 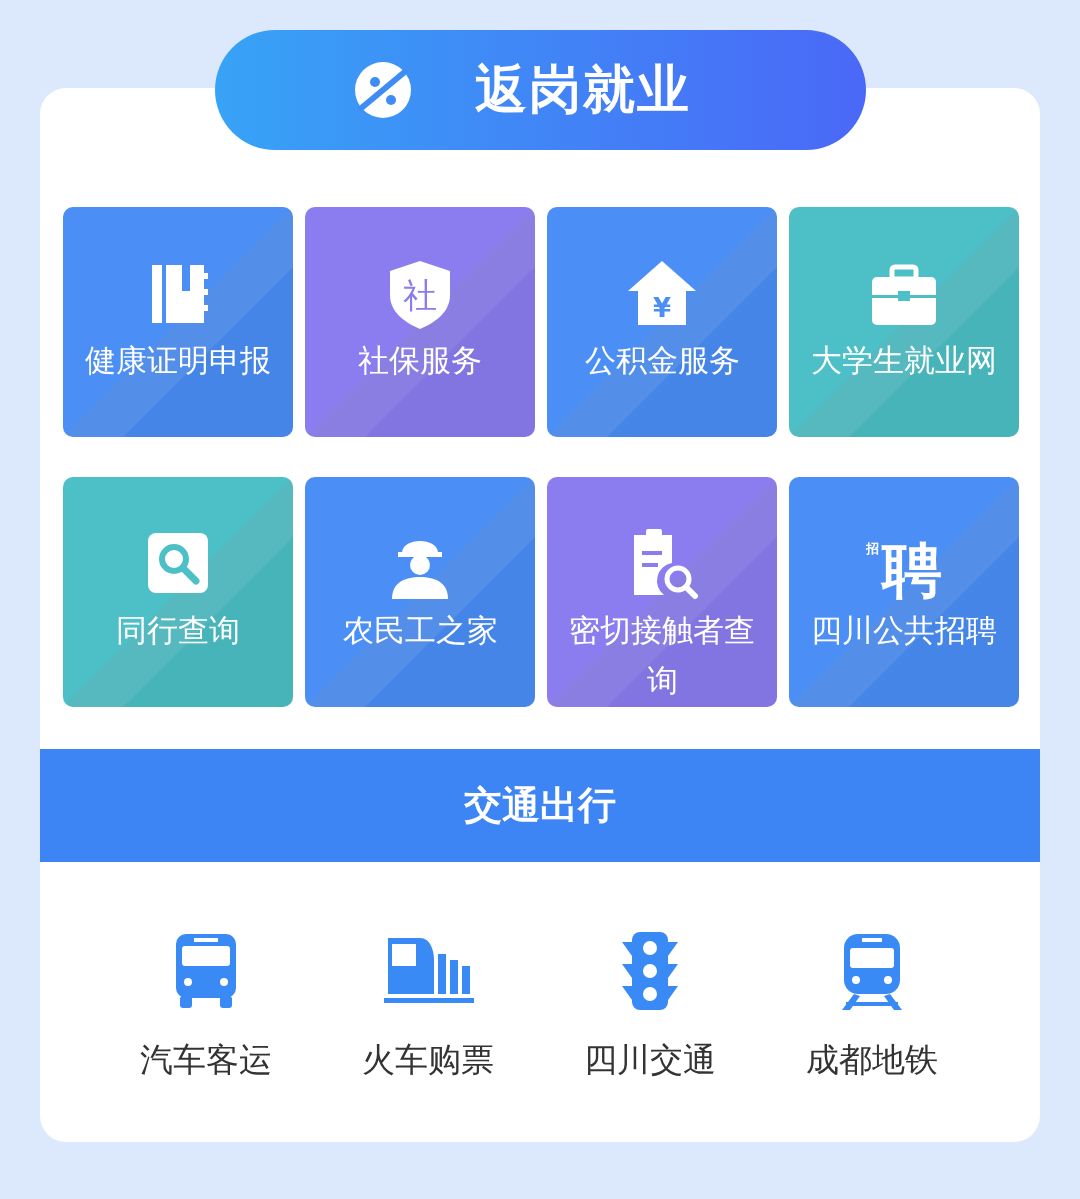 I want to click on header-title: 返岗就业, so click(x=582, y=89).